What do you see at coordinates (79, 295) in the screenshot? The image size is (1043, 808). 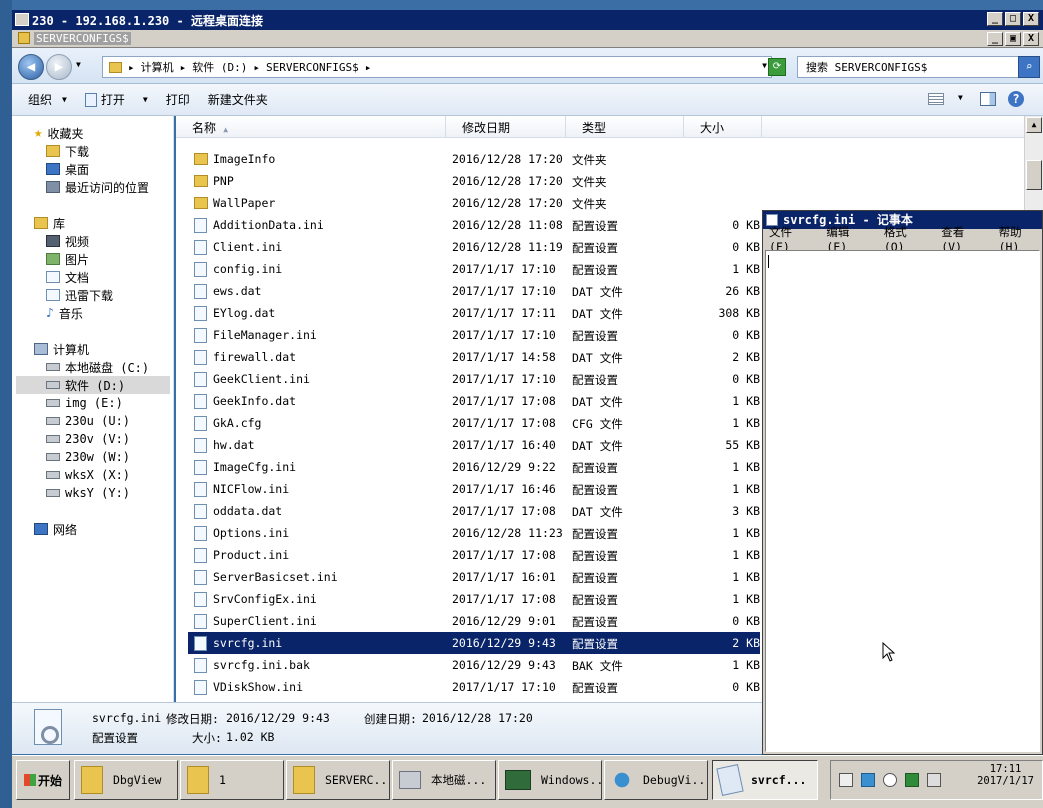 I see `nav-item-thunder-downloads: 迅雷下载` at bounding box center [79, 295].